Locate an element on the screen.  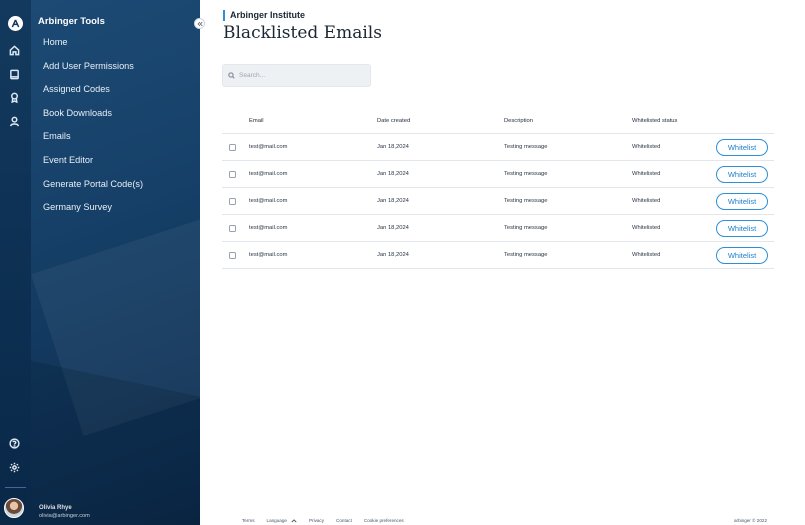
search-box is located at coordinates (296, 75).